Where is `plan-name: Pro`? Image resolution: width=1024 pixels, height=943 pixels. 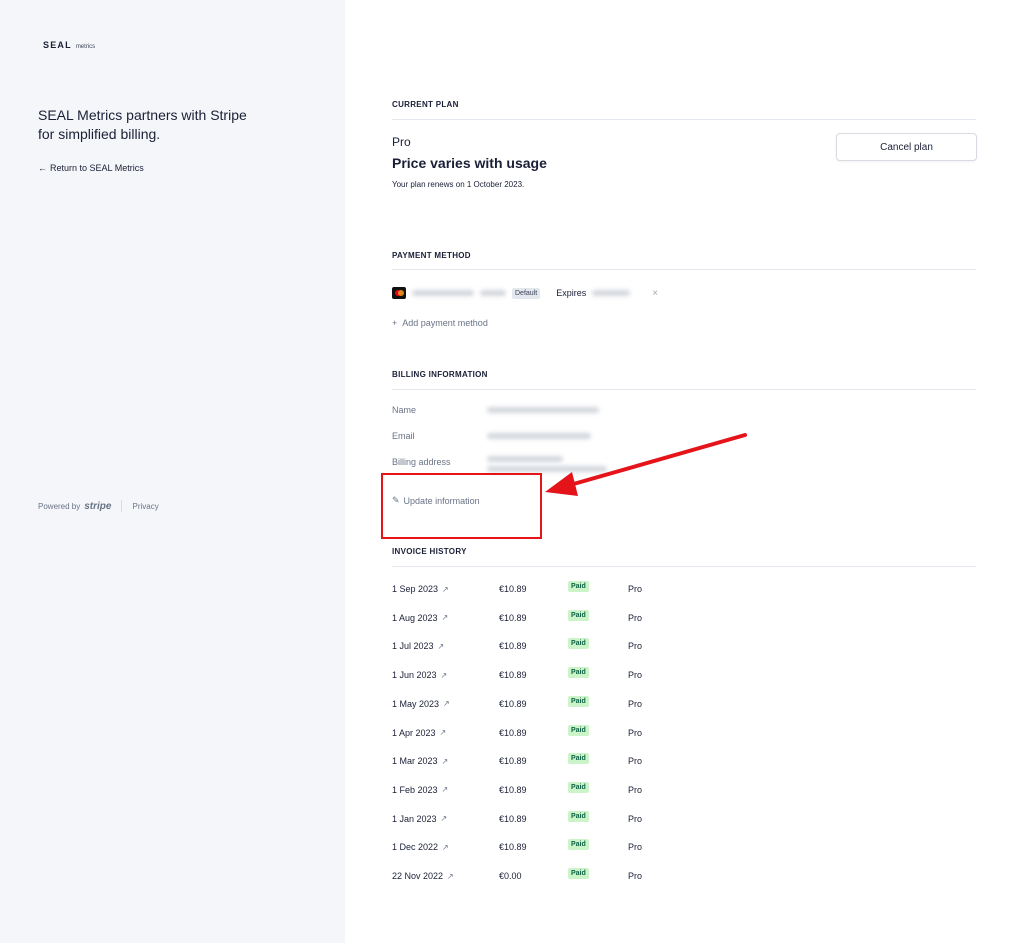
plan-name: Pro is located at coordinates (401, 142).